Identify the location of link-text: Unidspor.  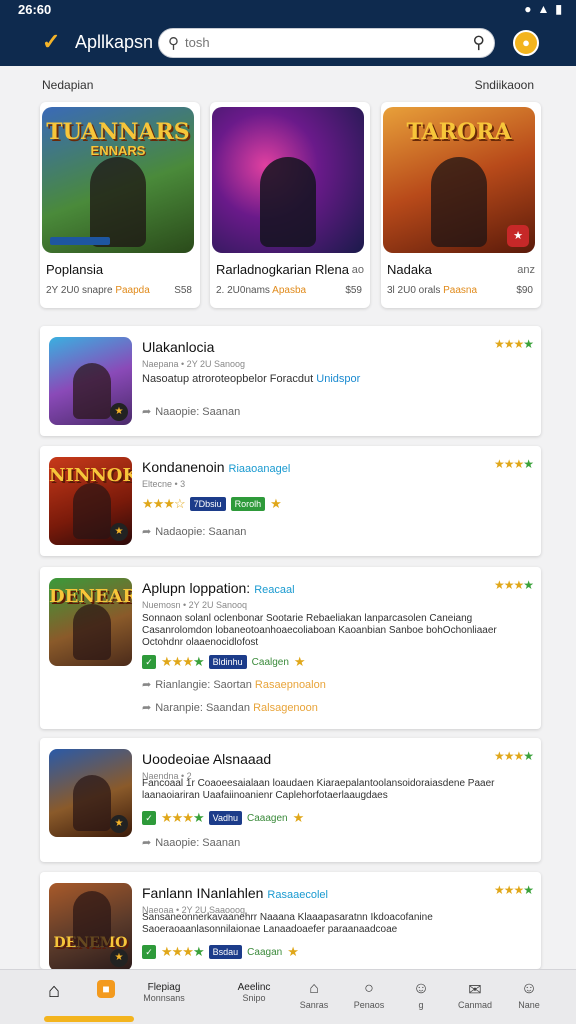
(338, 379).